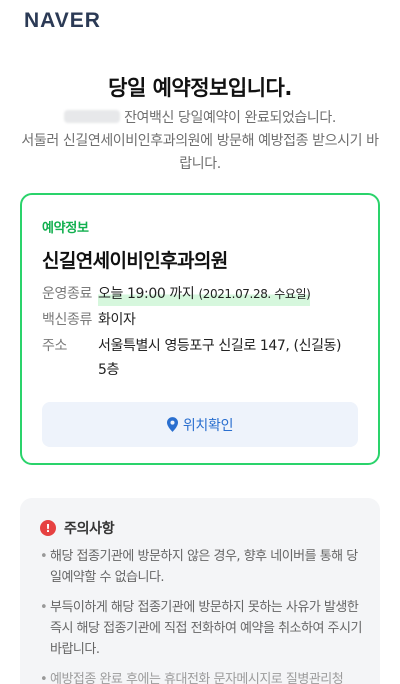  I want to click on naver-logo: NAVER, so click(62, 21).